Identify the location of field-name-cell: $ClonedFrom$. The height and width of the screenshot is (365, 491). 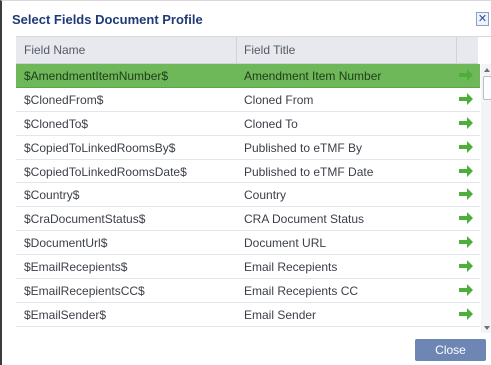
(64, 99).